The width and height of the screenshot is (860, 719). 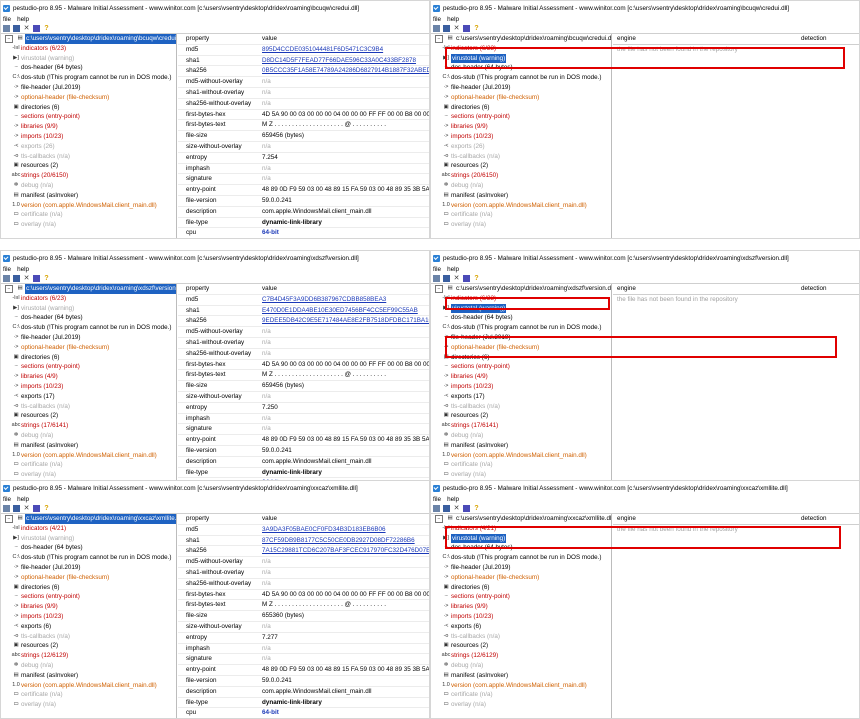 What do you see at coordinates (303, 616) in the screenshot?
I see `property-row: file-size 655360 (bytes)` at bounding box center [303, 616].